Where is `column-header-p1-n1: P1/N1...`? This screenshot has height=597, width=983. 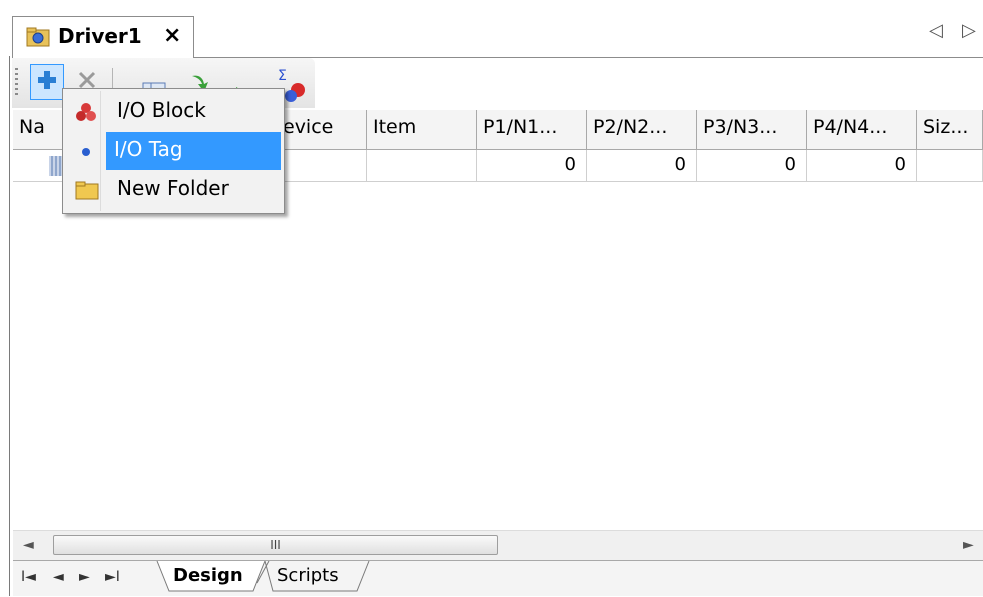 column-header-p1-n1: P1/N1... is located at coordinates (532, 130).